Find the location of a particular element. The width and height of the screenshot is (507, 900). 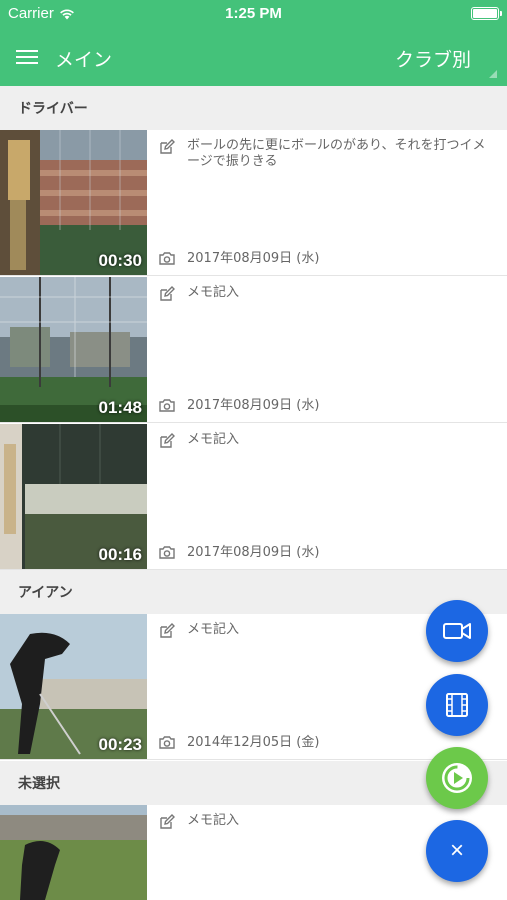

video-camera-icon is located at coordinates (457, 631).